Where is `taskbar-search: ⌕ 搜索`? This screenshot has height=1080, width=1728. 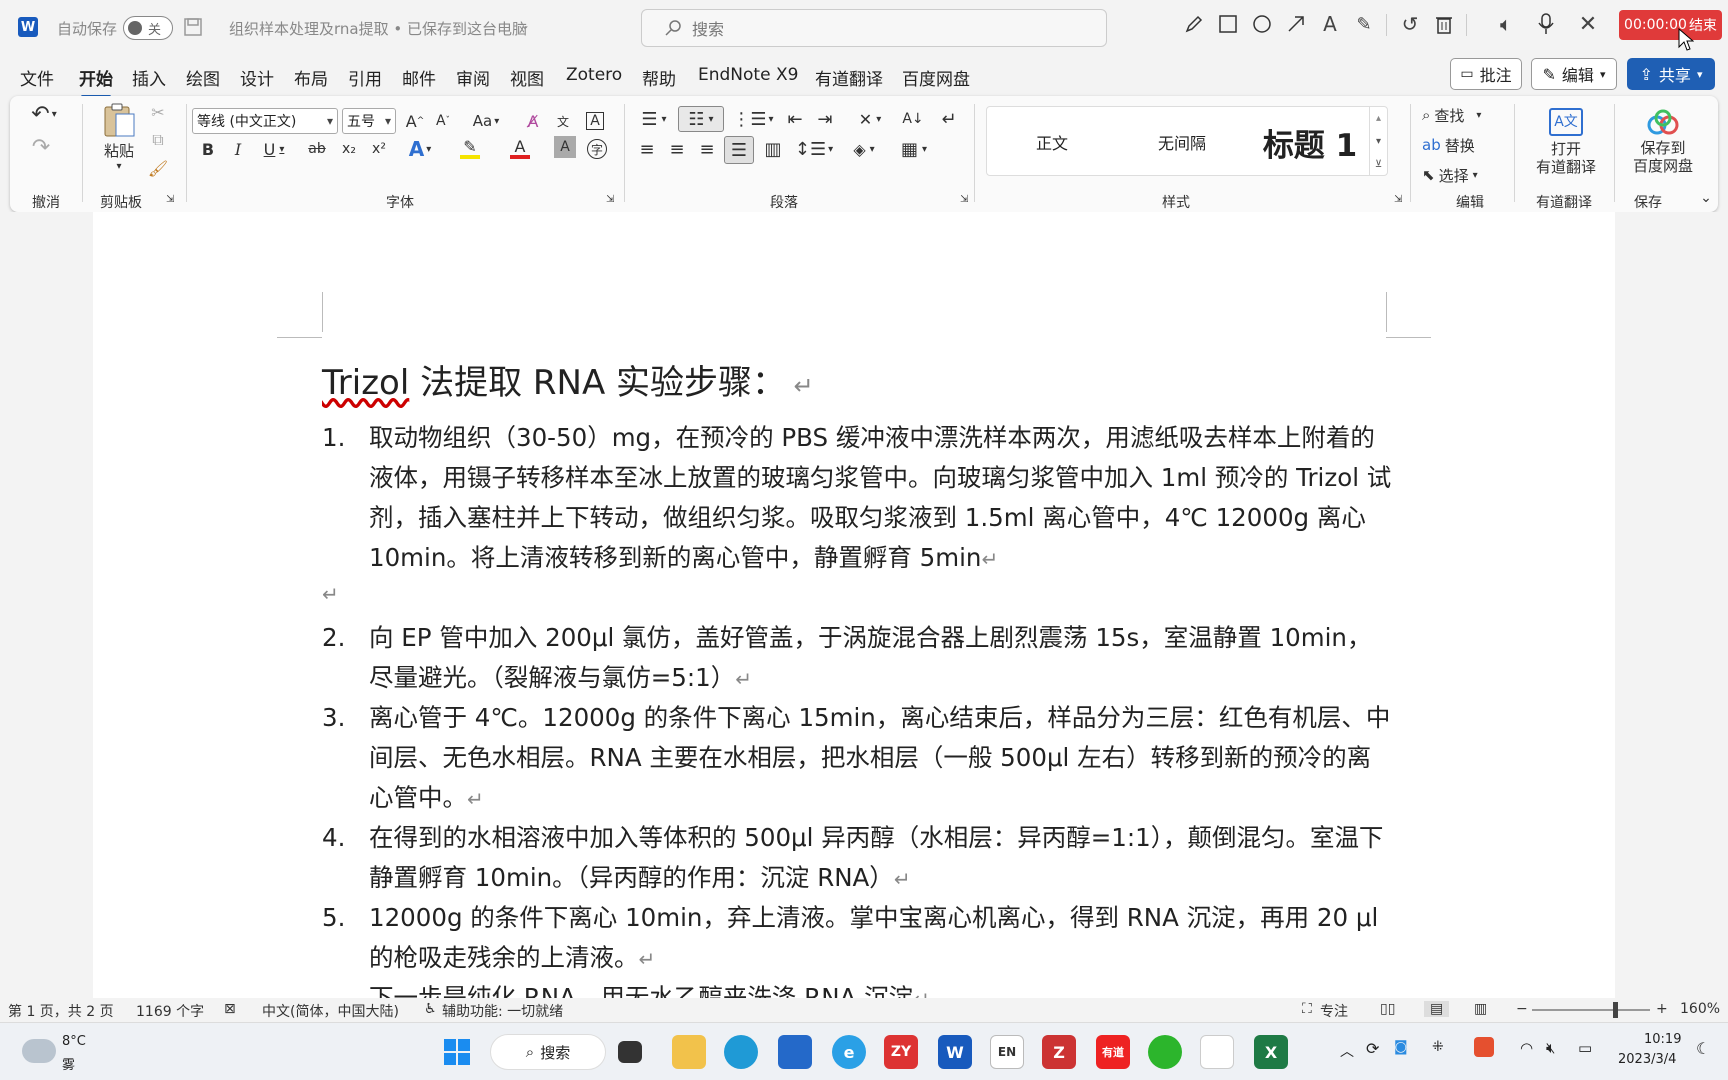 taskbar-search: ⌕ 搜索 is located at coordinates (548, 1052).